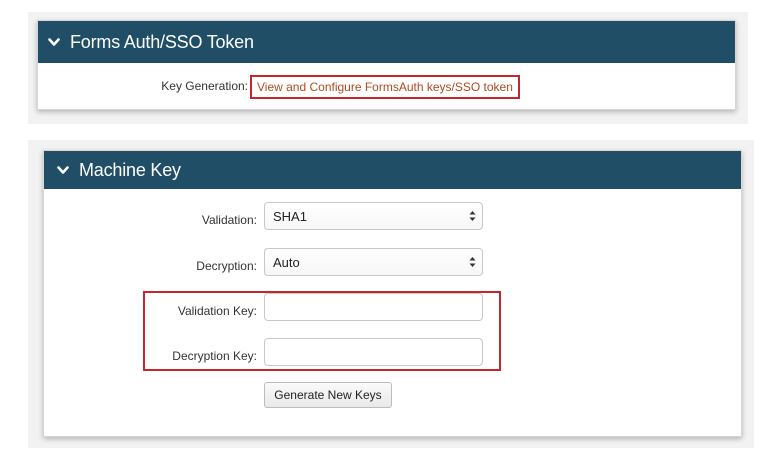 Image resolution: width=772 pixels, height=455 pixels. What do you see at coordinates (386, 42) in the screenshot?
I see `forms-auth-panel-header: Forms Auth/SSO Token` at bounding box center [386, 42].